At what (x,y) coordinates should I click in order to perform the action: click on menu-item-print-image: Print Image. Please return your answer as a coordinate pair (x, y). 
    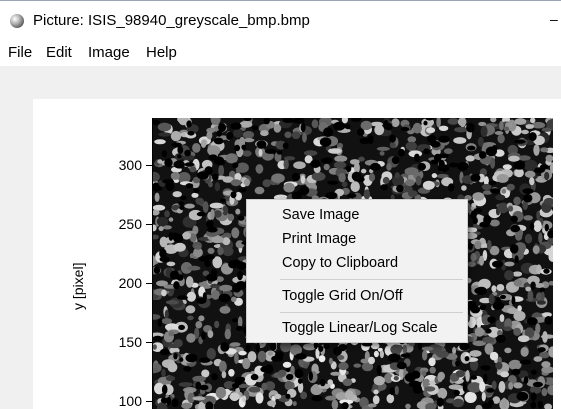
    Looking at the image, I should click on (319, 239).